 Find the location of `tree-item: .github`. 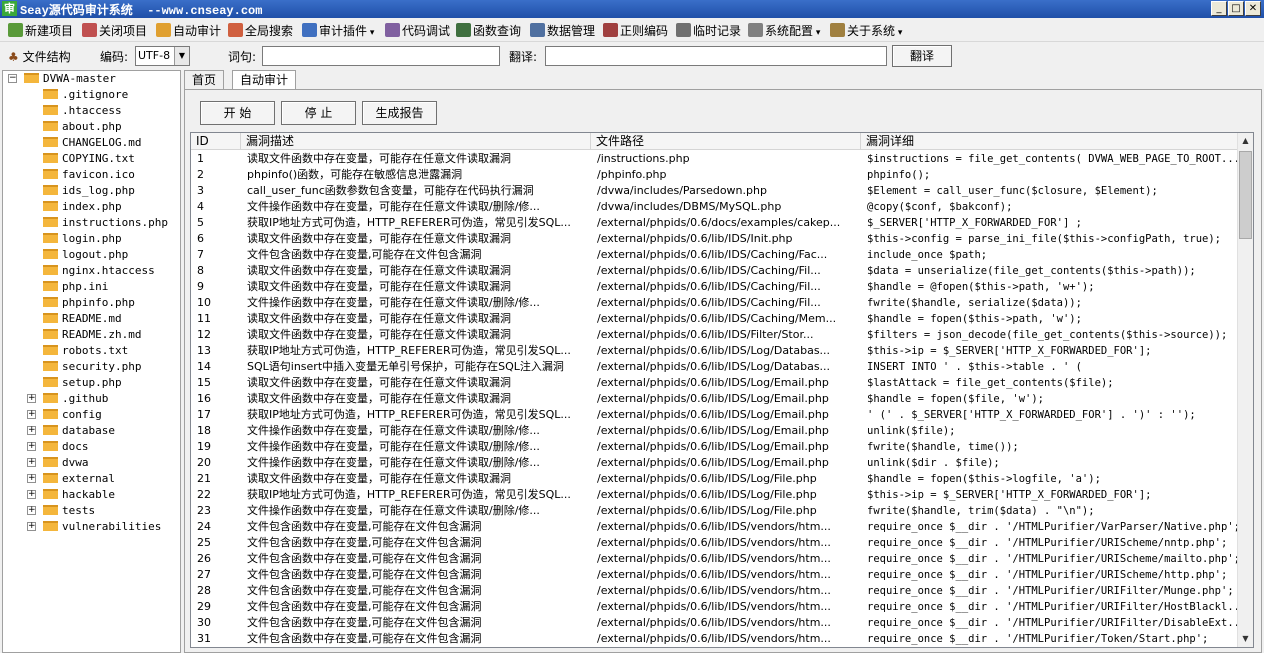

tree-item: .github is located at coordinates (75, 399).